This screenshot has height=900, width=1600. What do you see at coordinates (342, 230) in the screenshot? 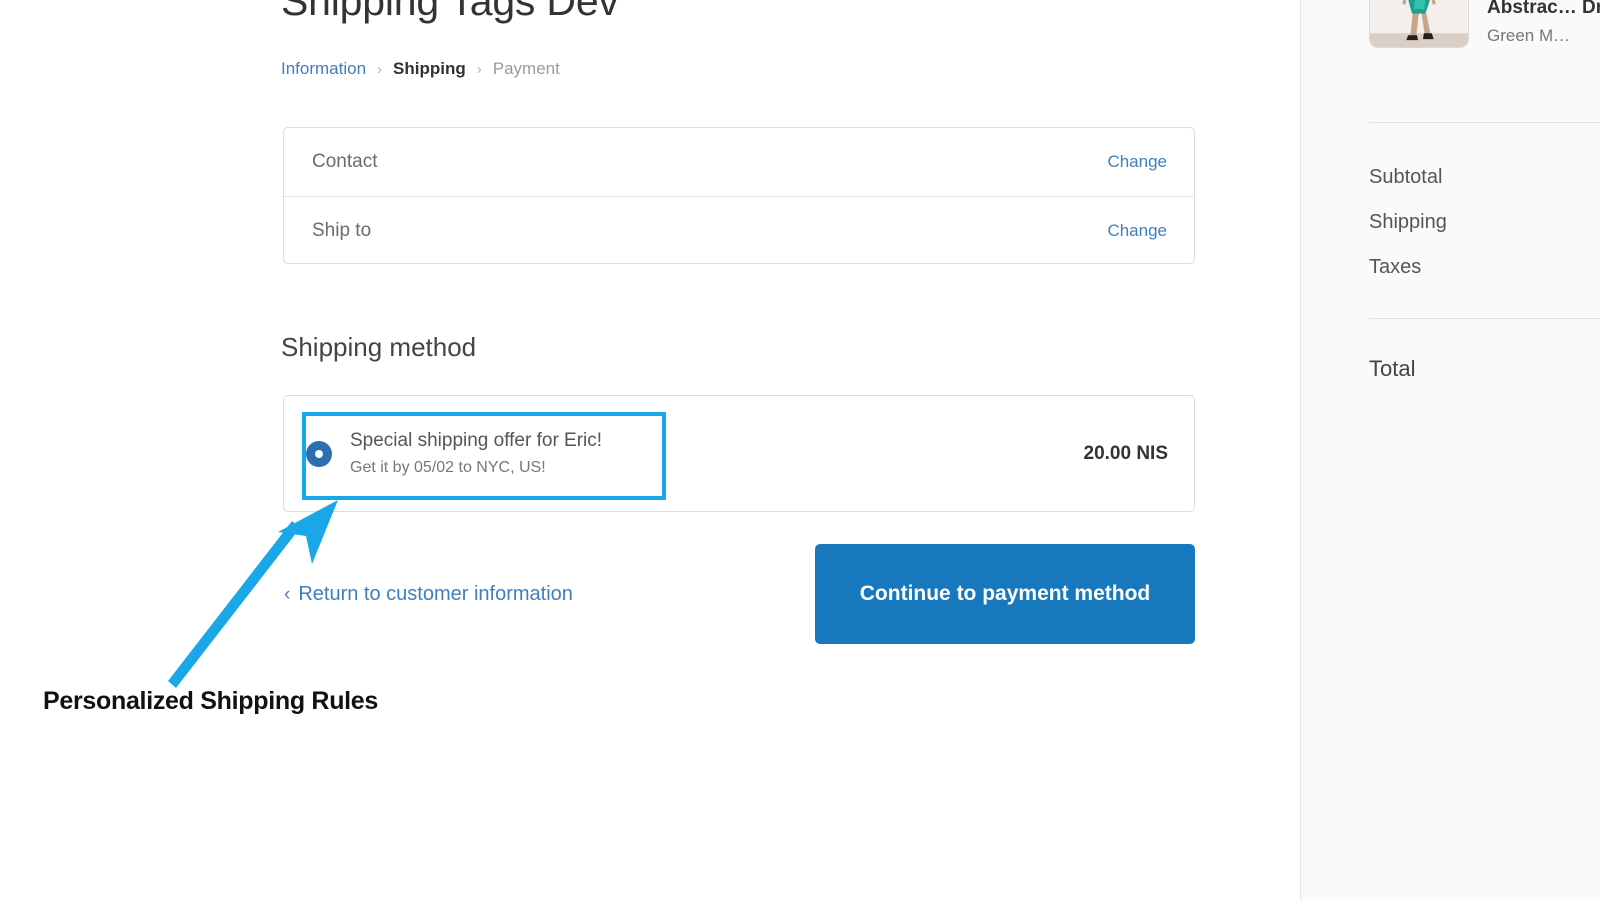
I see `ship-to-label: Ship to` at bounding box center [342, 230].